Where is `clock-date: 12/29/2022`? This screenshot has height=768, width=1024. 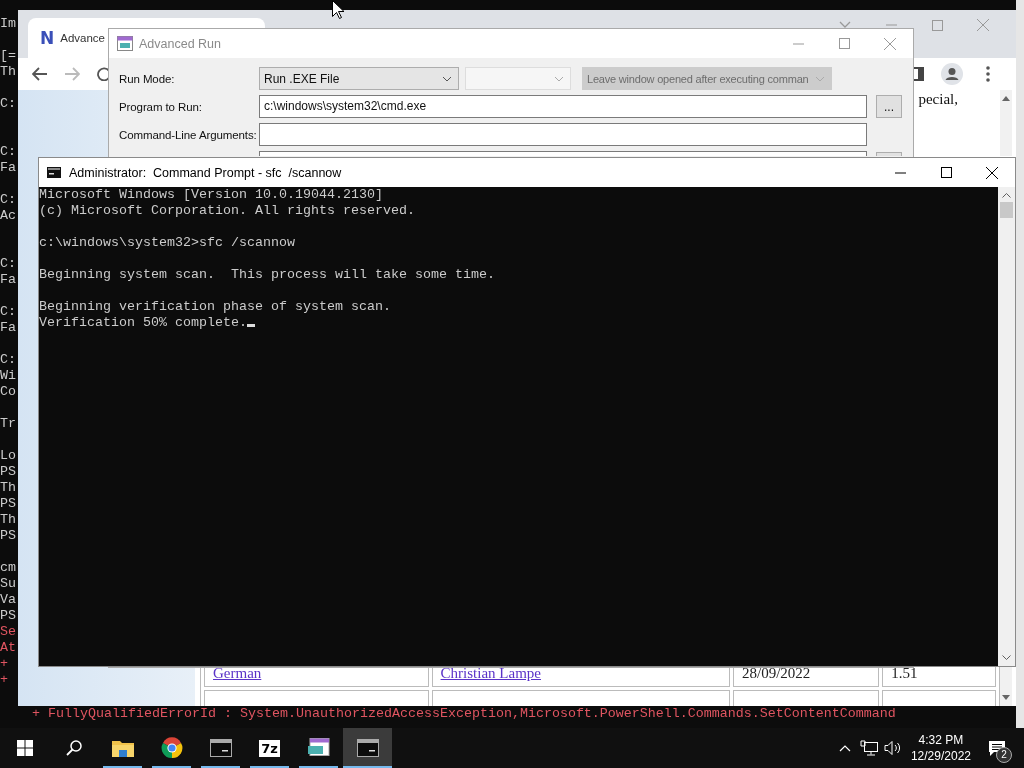 clock-date: 12/29/2022 is located at coordinates (940, 756).